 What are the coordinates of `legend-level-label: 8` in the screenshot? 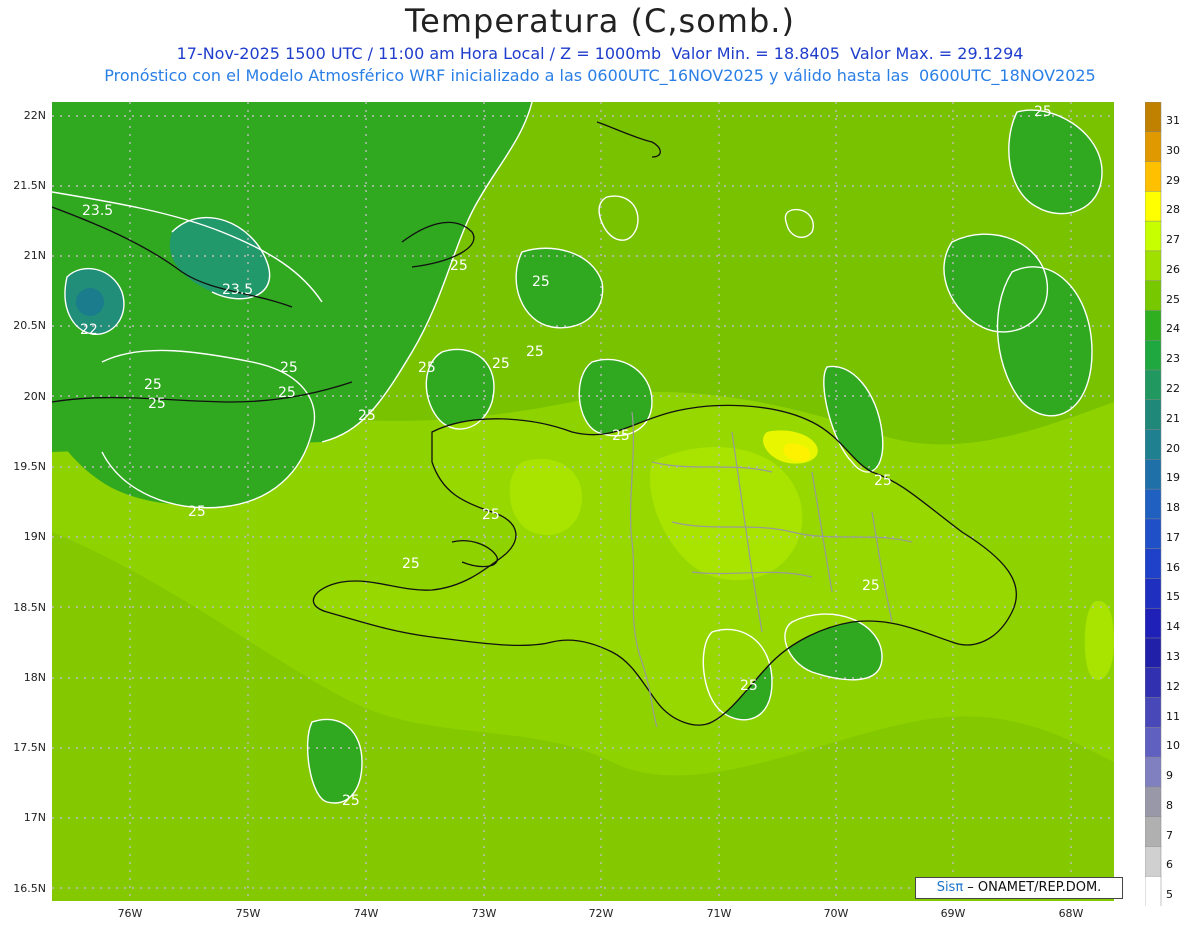 It's located at (1169, 805).